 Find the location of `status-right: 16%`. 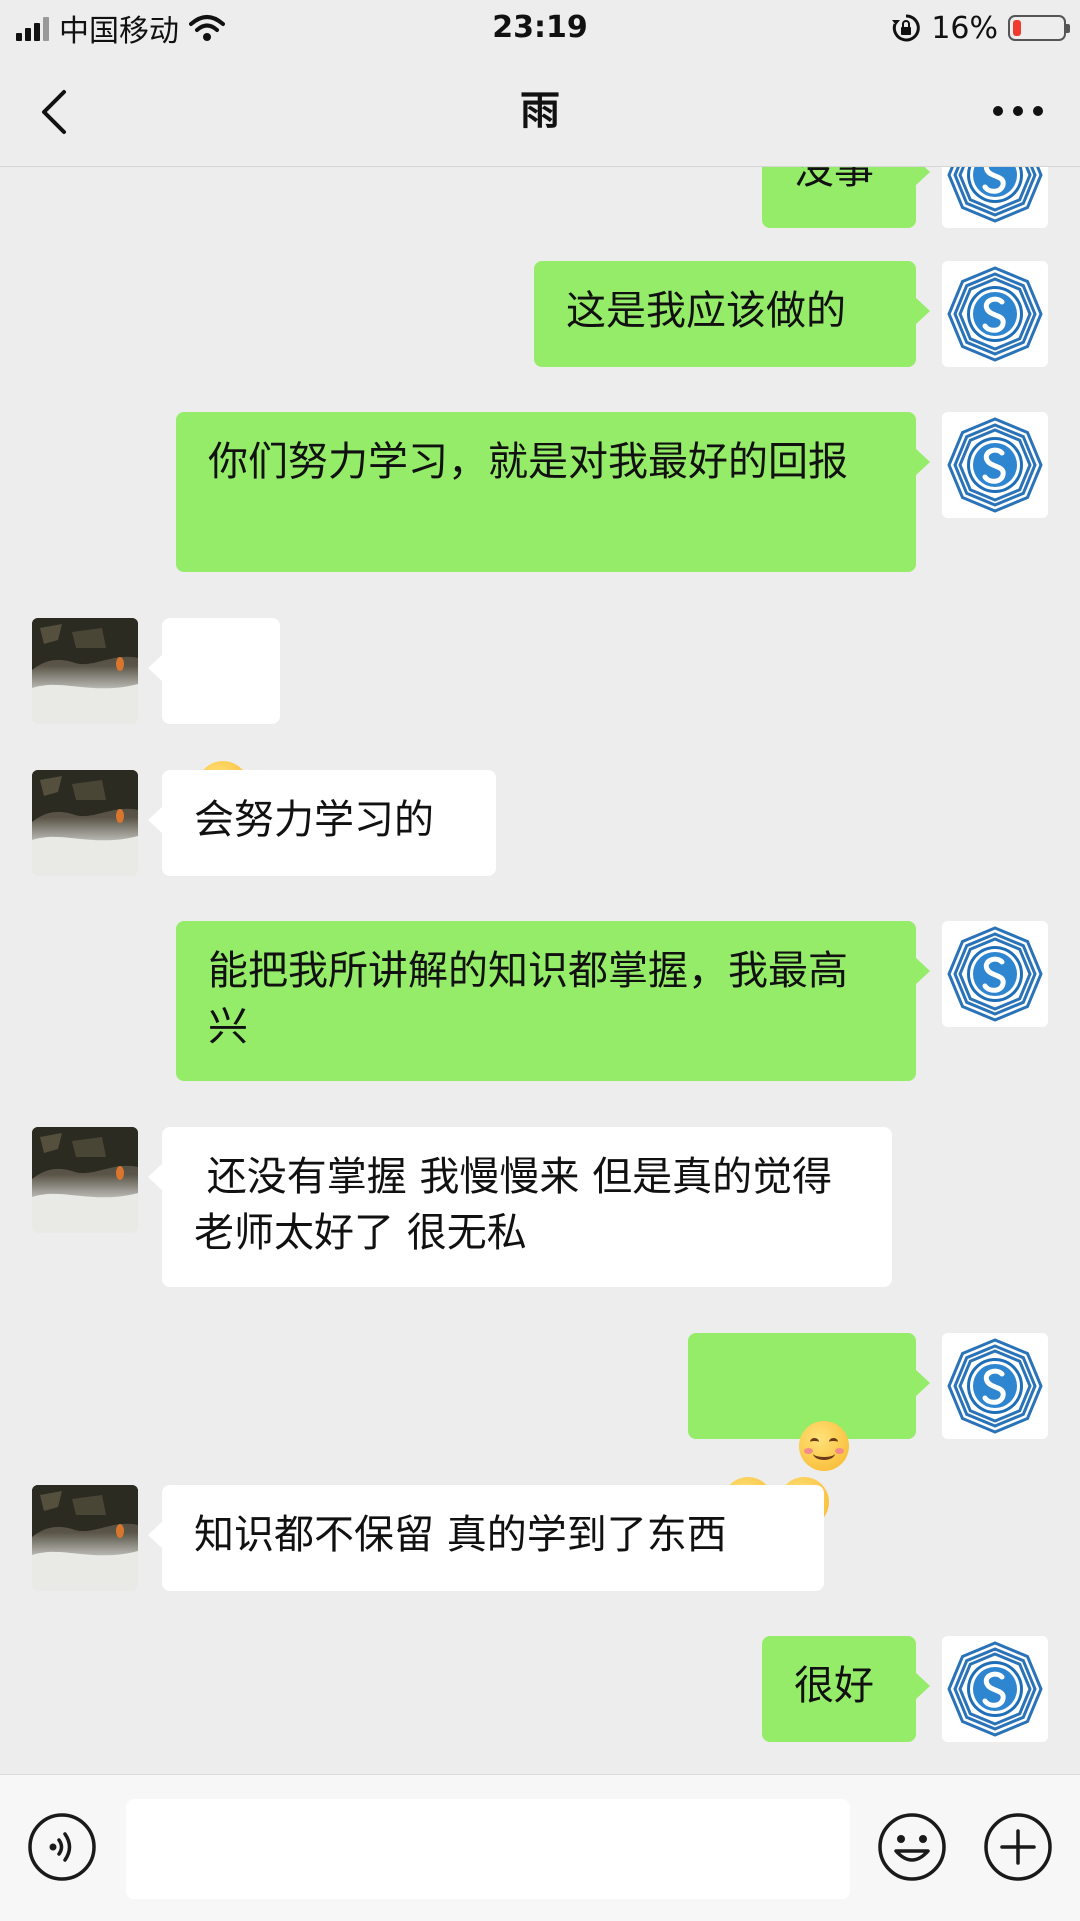

status-right: 16% is located at coordinates (980, 28).